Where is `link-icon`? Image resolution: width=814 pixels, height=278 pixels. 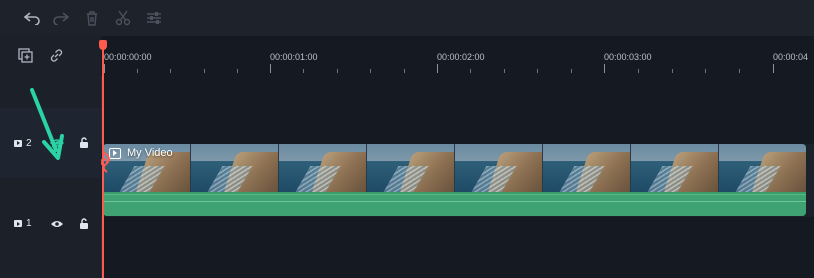 link-icon is located at coordinates (56, 55).